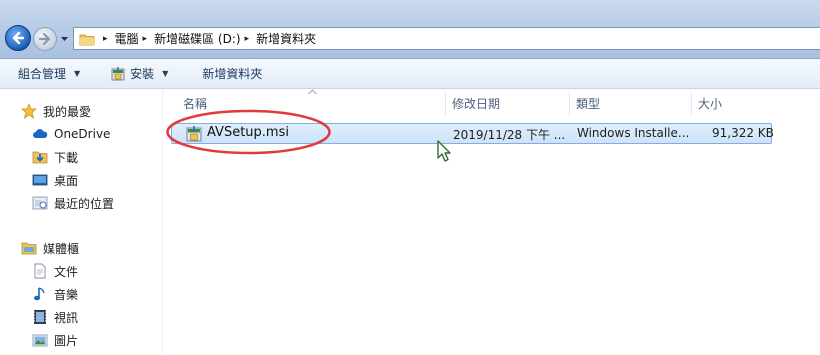 Image resolution: width=820 pixels, height=355 pixels. Describe the element at coordinates (66, 317) in the screenshot. I see `nav-item-label: 視訊` at that location.